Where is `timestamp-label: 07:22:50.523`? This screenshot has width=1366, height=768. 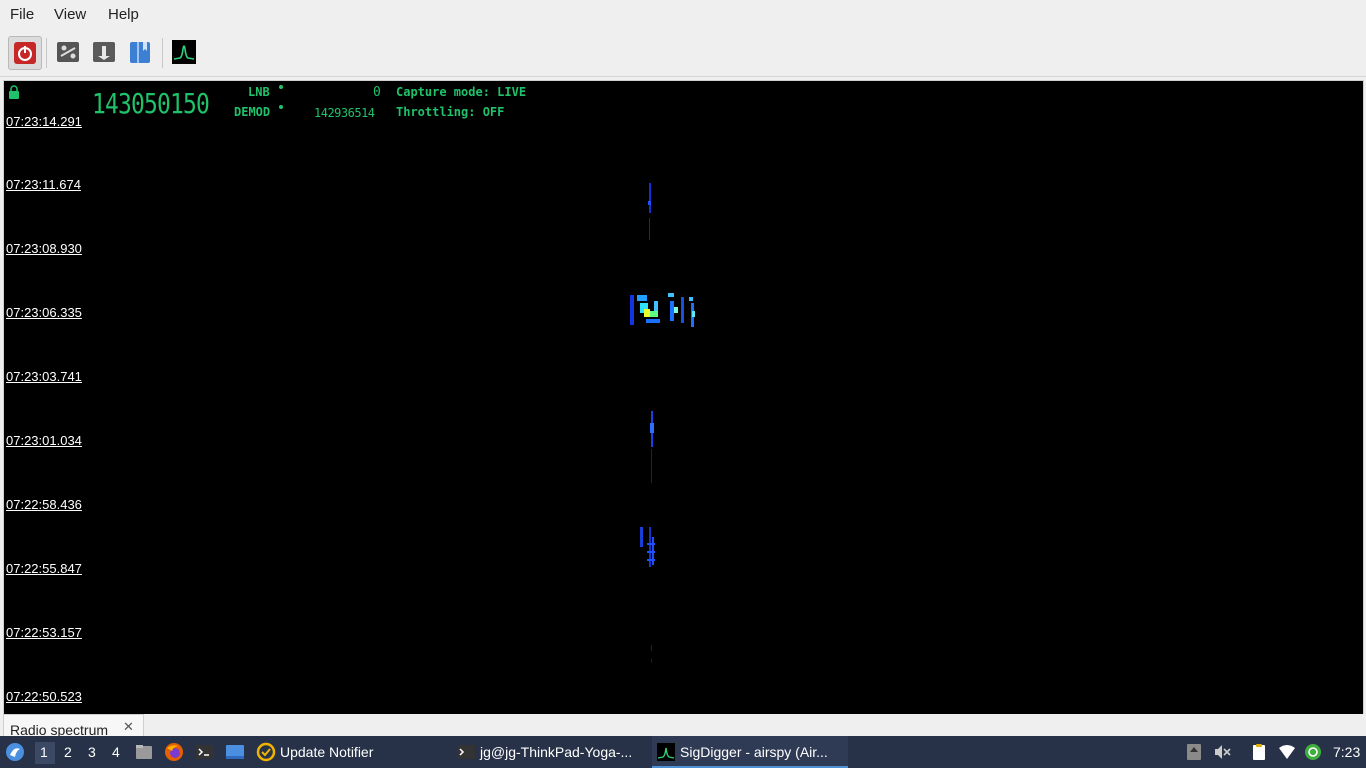 timestamp-label: 07:22:50.523 is located at coordinates (44, 696).